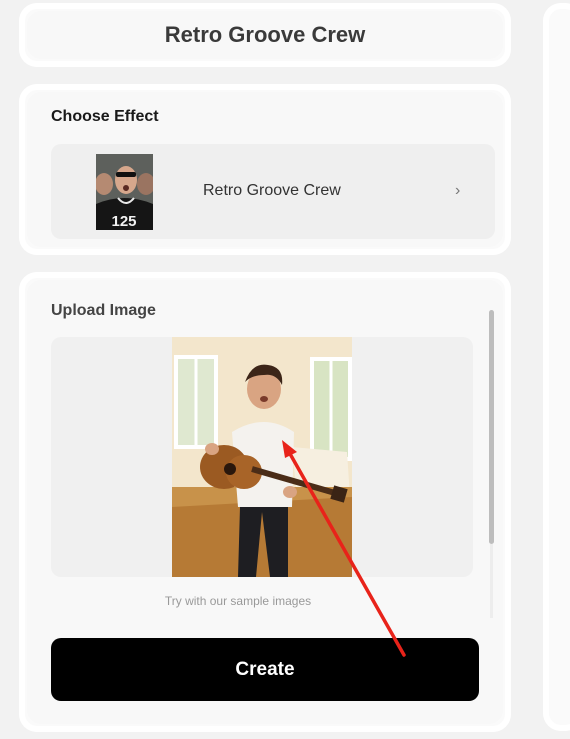 The width and height of the screenshot is (570, 739). I want to click on jersey-number: 125, so click(123, 221).